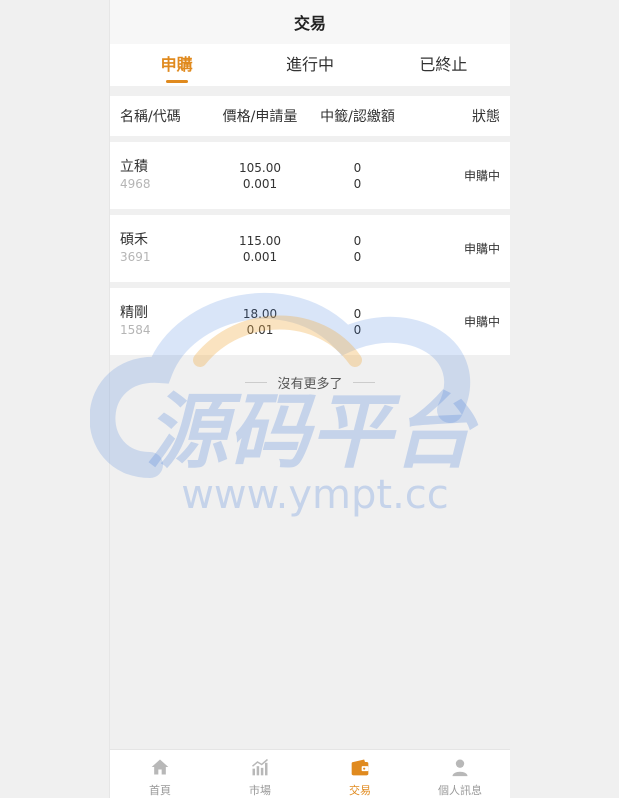  Describe the element at coordinates (134, 167) in the screenshot. I see `stock-name: 立積` at that location.